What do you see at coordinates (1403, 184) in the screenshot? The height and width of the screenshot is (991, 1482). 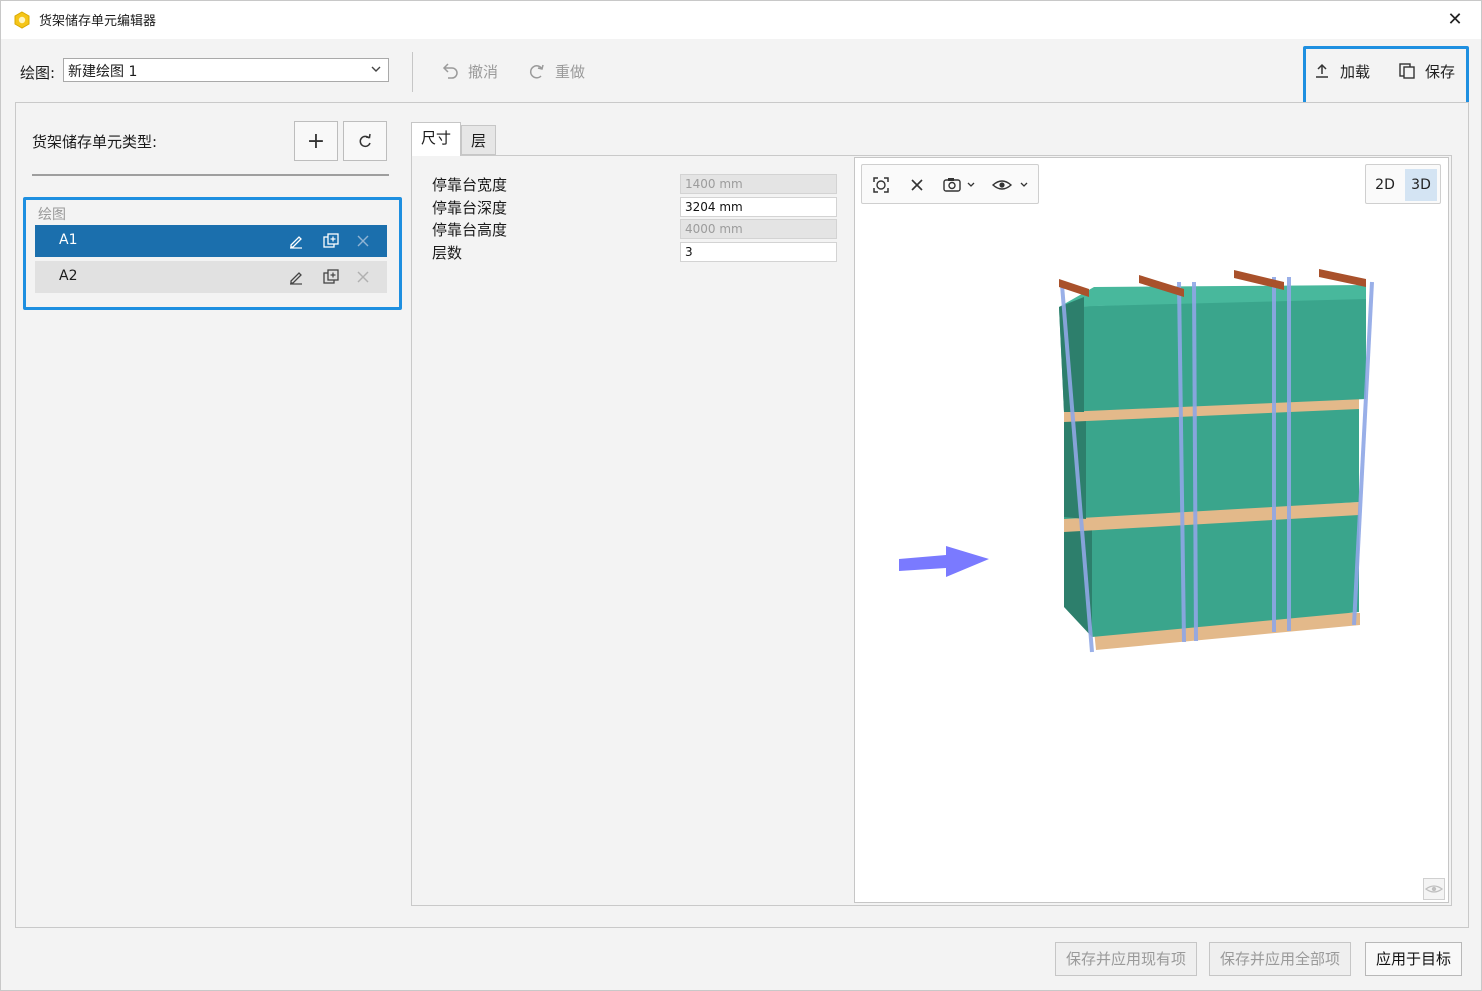 I see `dimension-toggle: 2D 3D` at bounding box center [1403, 184].